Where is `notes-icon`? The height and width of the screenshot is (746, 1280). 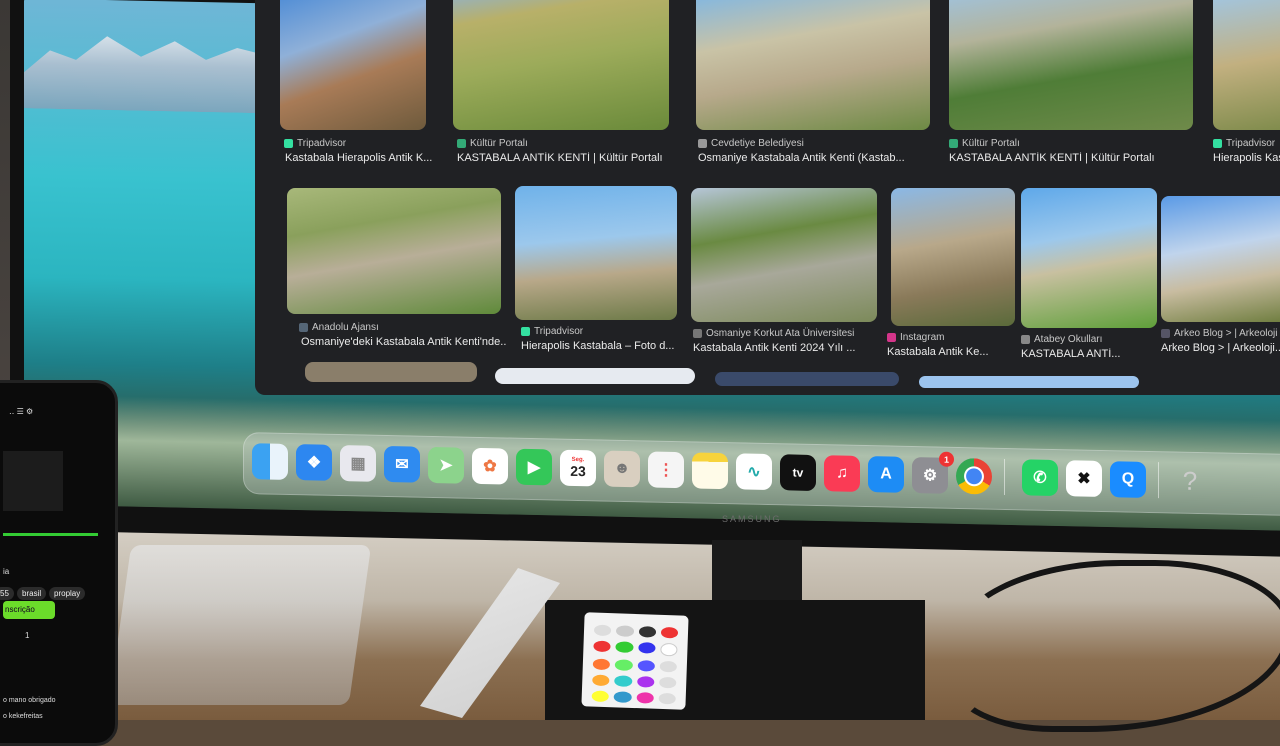 notes-icon is located at coordinates (710, 471).